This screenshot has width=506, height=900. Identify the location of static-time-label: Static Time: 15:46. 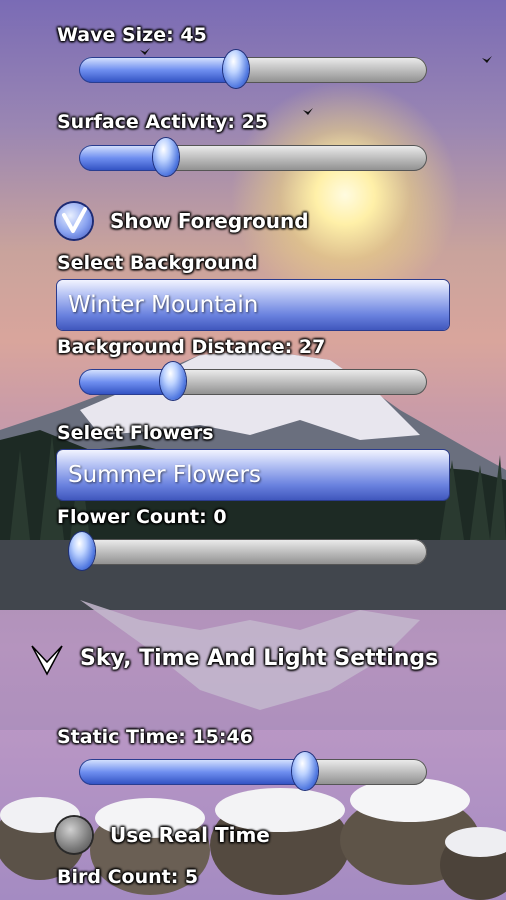
(155, 737).